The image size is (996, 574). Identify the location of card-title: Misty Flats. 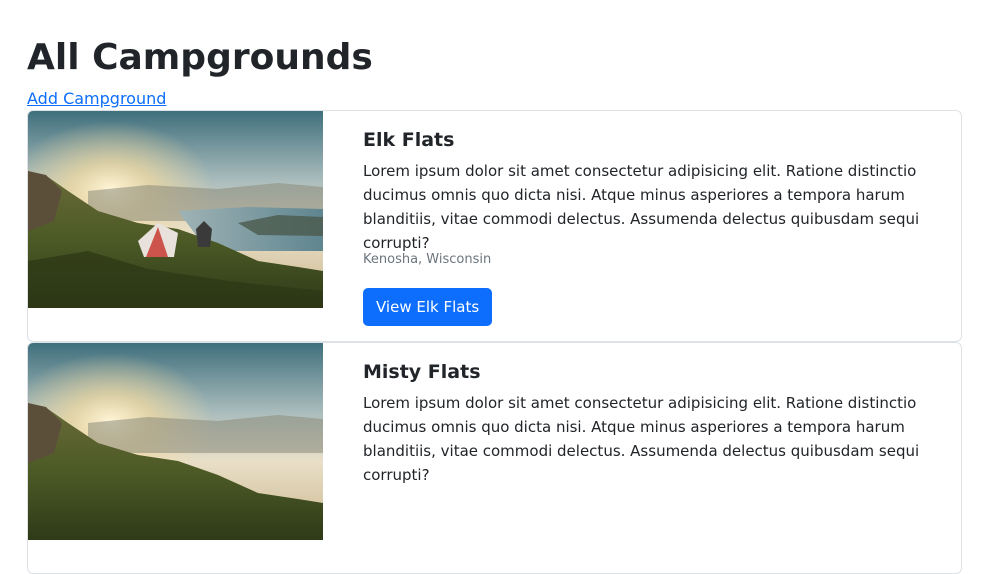
(422, 372).